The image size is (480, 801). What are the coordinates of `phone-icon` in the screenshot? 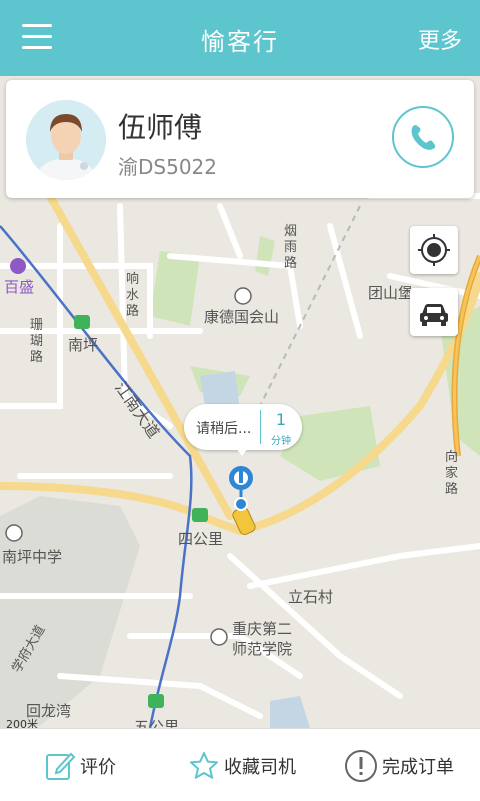 It's located at (423, 137).